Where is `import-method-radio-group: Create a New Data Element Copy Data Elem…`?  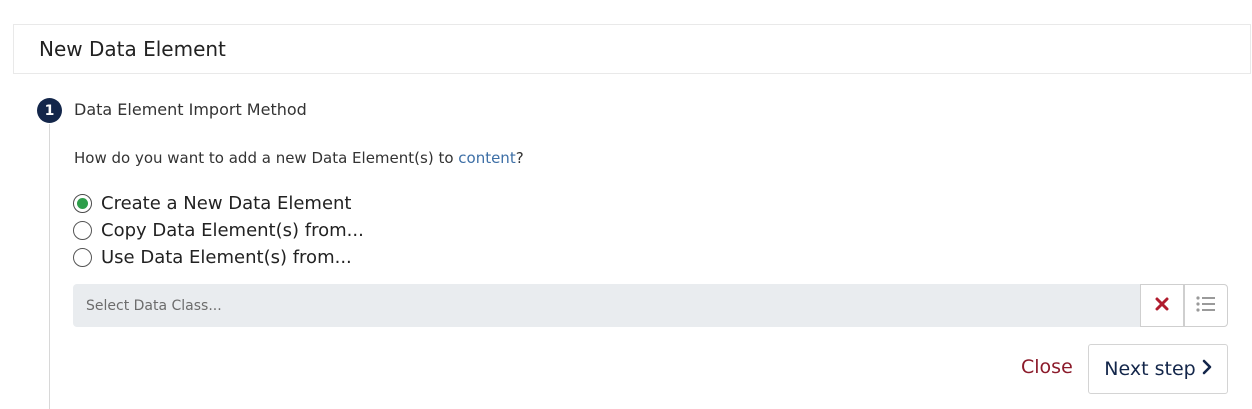
import-method-radio-group: Create a New Data Element Copy Data Elem… is located at coordinates (218, 230).